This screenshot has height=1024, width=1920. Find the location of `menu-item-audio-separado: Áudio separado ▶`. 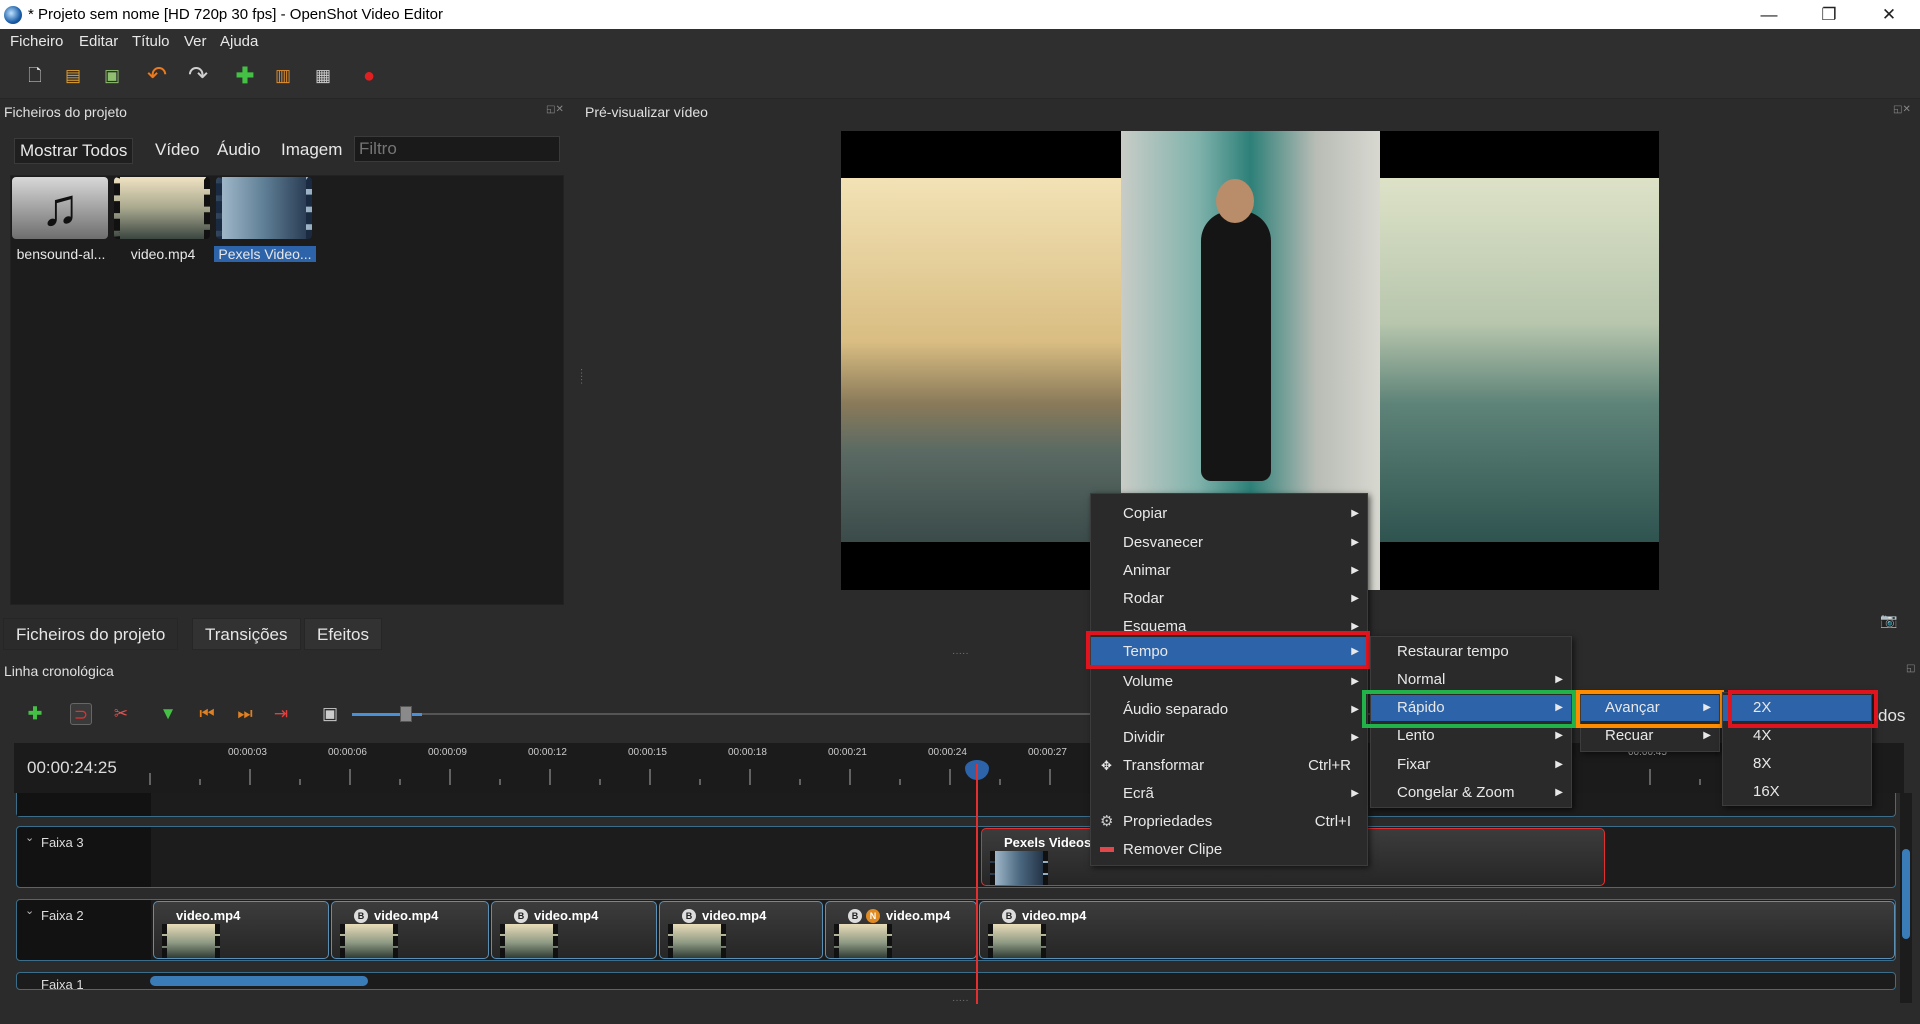

menu-item-audio-separado: Áudio separado ▶ is located at coordinates (1229, 710).